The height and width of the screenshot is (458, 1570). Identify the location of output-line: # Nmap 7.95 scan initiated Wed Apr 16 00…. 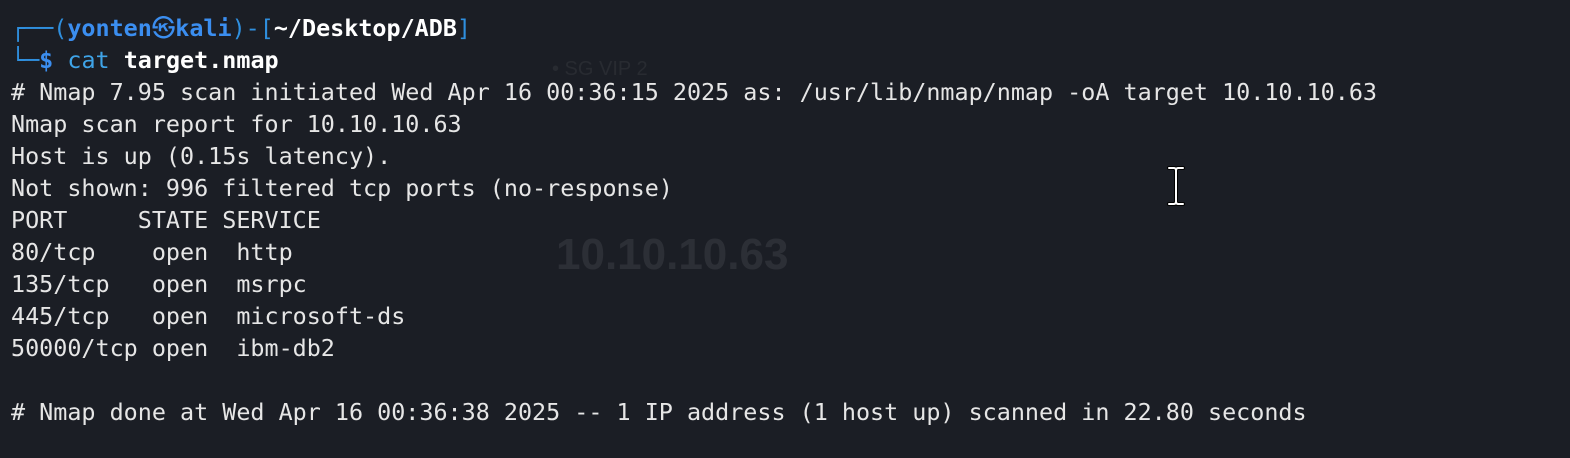
(694, 92).